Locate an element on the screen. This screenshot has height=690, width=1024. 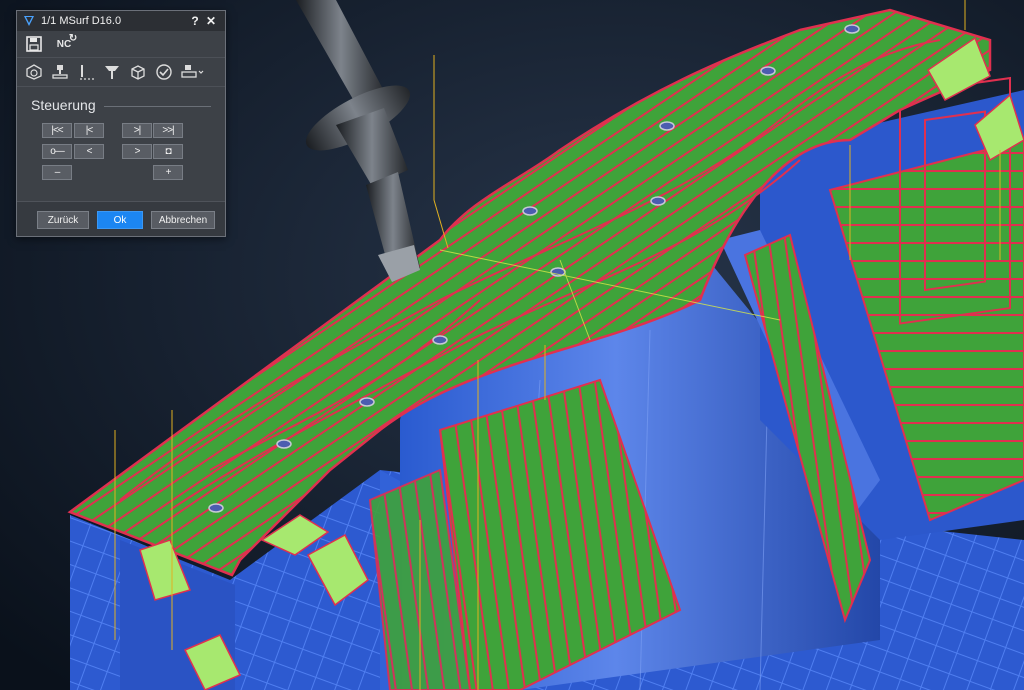
nc-label: NC ↻ is located at coordinates (67, 41).